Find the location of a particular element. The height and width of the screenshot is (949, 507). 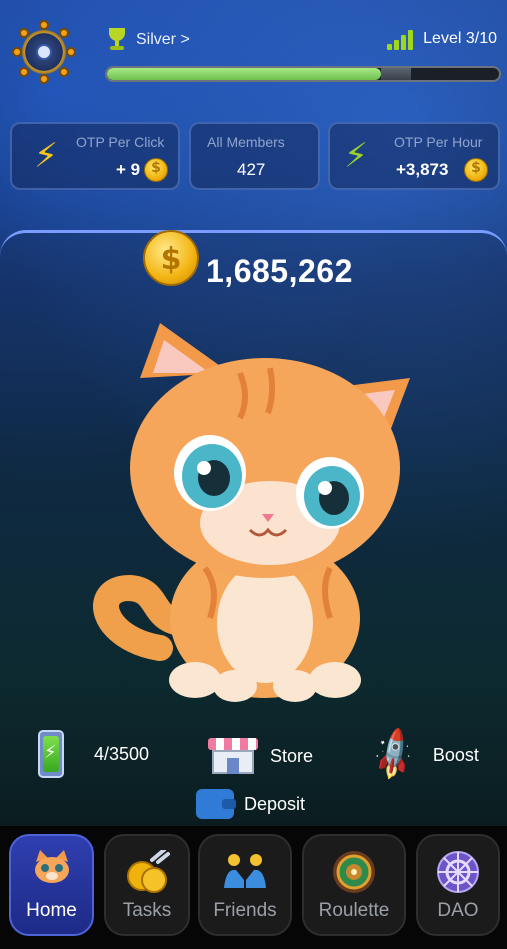

per-click-value: + 9 is located at coordinates (128, 169).